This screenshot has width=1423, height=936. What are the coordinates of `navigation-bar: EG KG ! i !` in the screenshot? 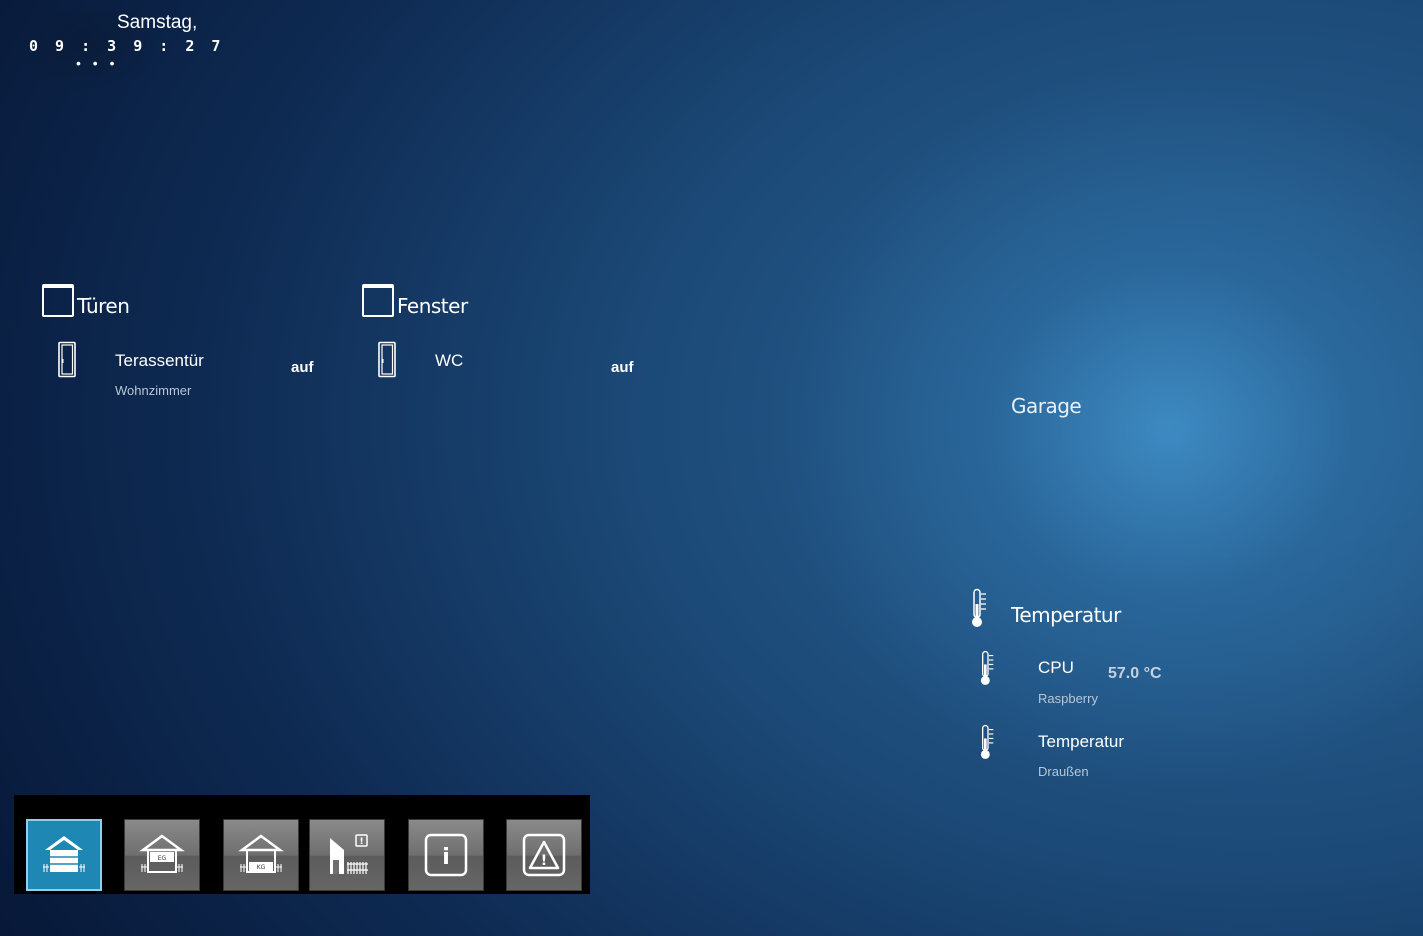 It's located at (302, 844).